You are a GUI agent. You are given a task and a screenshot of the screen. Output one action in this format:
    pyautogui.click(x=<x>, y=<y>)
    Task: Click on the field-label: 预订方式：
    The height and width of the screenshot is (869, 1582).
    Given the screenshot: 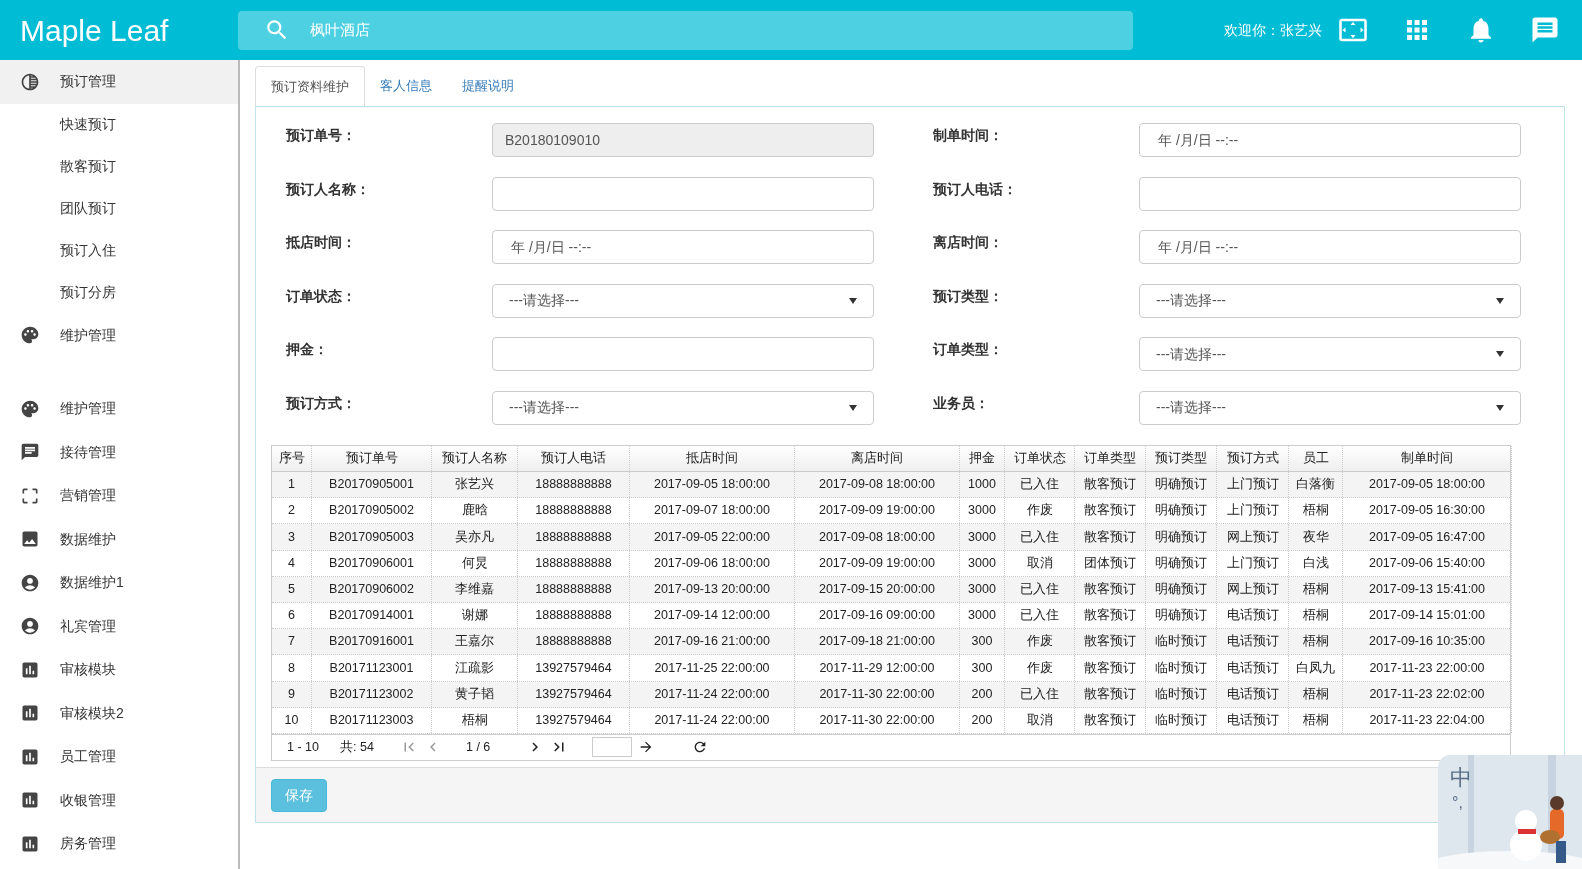 What is the action you would take?
    pyautogui.click(x=321, y=403)
    